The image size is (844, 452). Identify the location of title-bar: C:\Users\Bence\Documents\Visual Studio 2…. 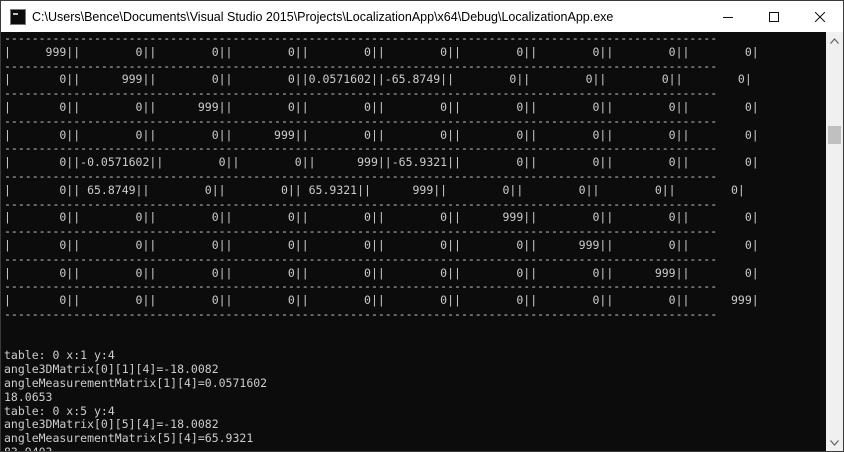
(422, 16).